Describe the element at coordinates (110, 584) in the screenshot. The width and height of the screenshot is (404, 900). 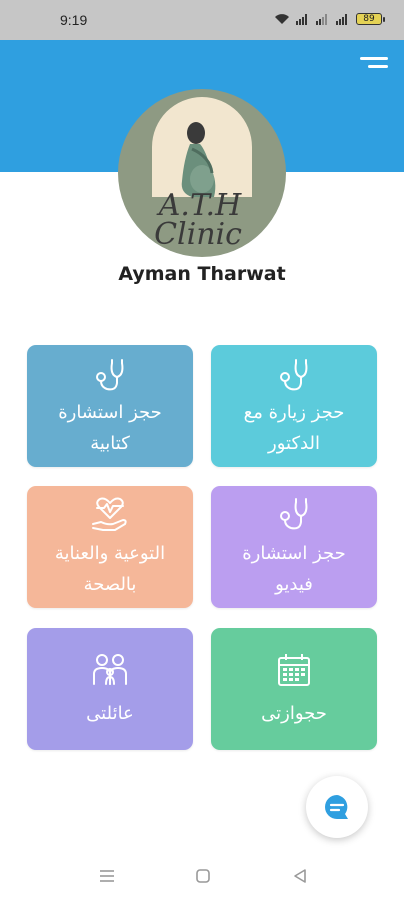
I see `card-label-line2: بالصحة` at that location.